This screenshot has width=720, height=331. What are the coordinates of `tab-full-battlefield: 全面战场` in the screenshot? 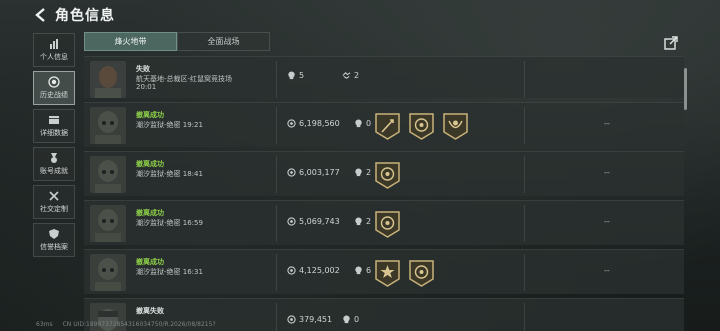 It's located at (223, 41).